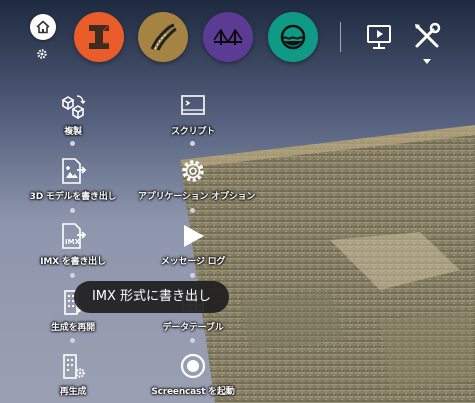  What do you see at coordinates (192, 132) in the screenshot?
I see `script-label: スクリプト` at bounding box center [192, 132].